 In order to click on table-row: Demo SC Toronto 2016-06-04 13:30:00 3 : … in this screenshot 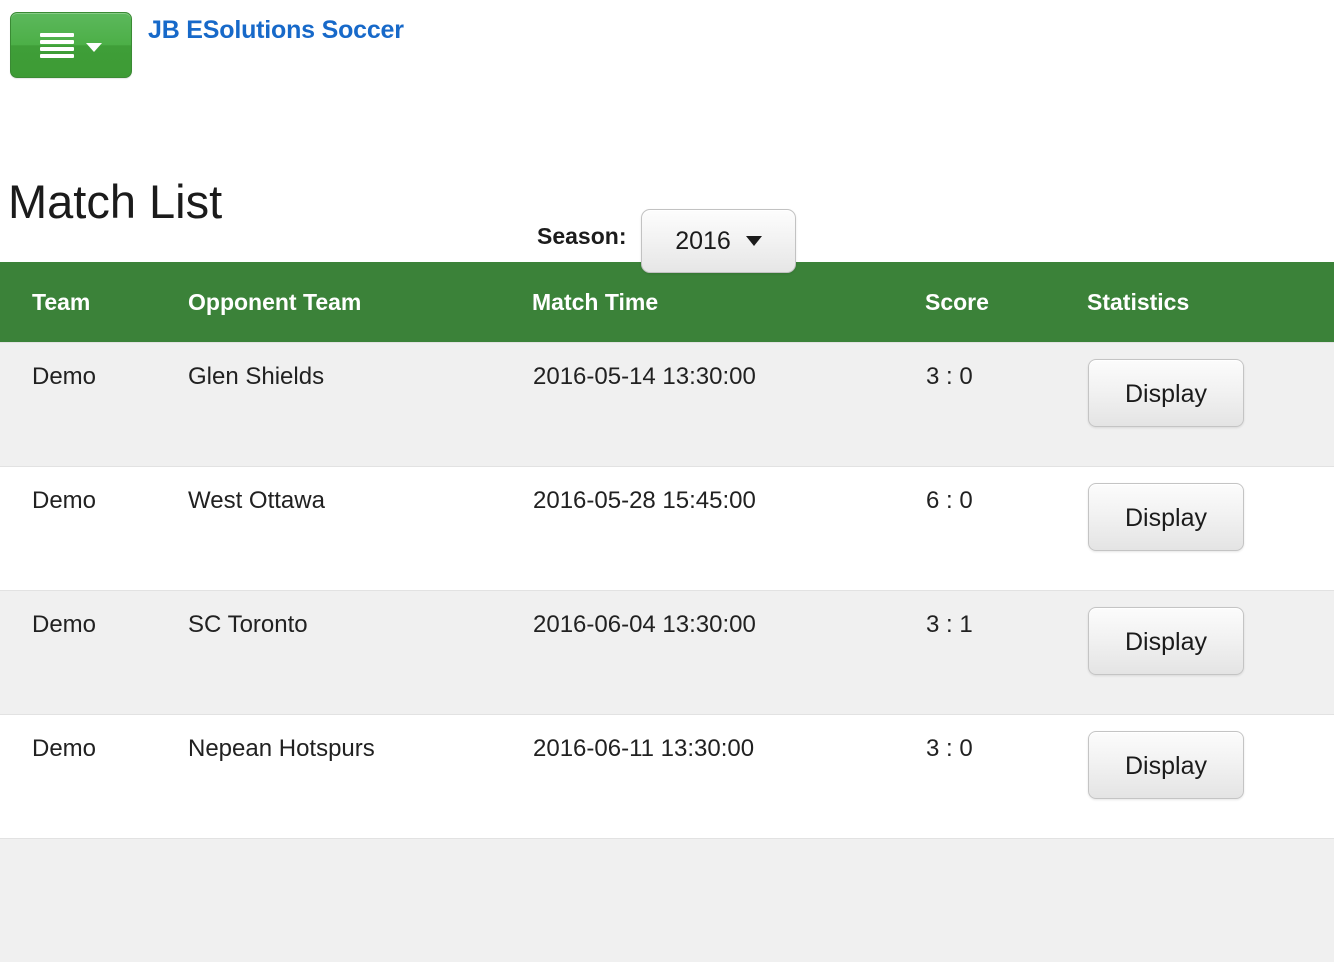, I will do `click(667, 653)`.